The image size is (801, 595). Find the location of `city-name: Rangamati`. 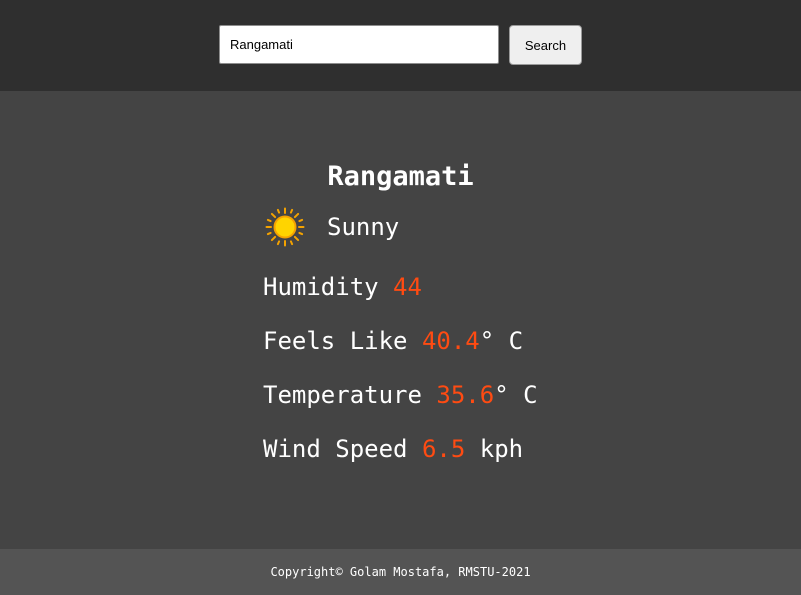

city-name: Rangamati is located at coordinates (400, 176).